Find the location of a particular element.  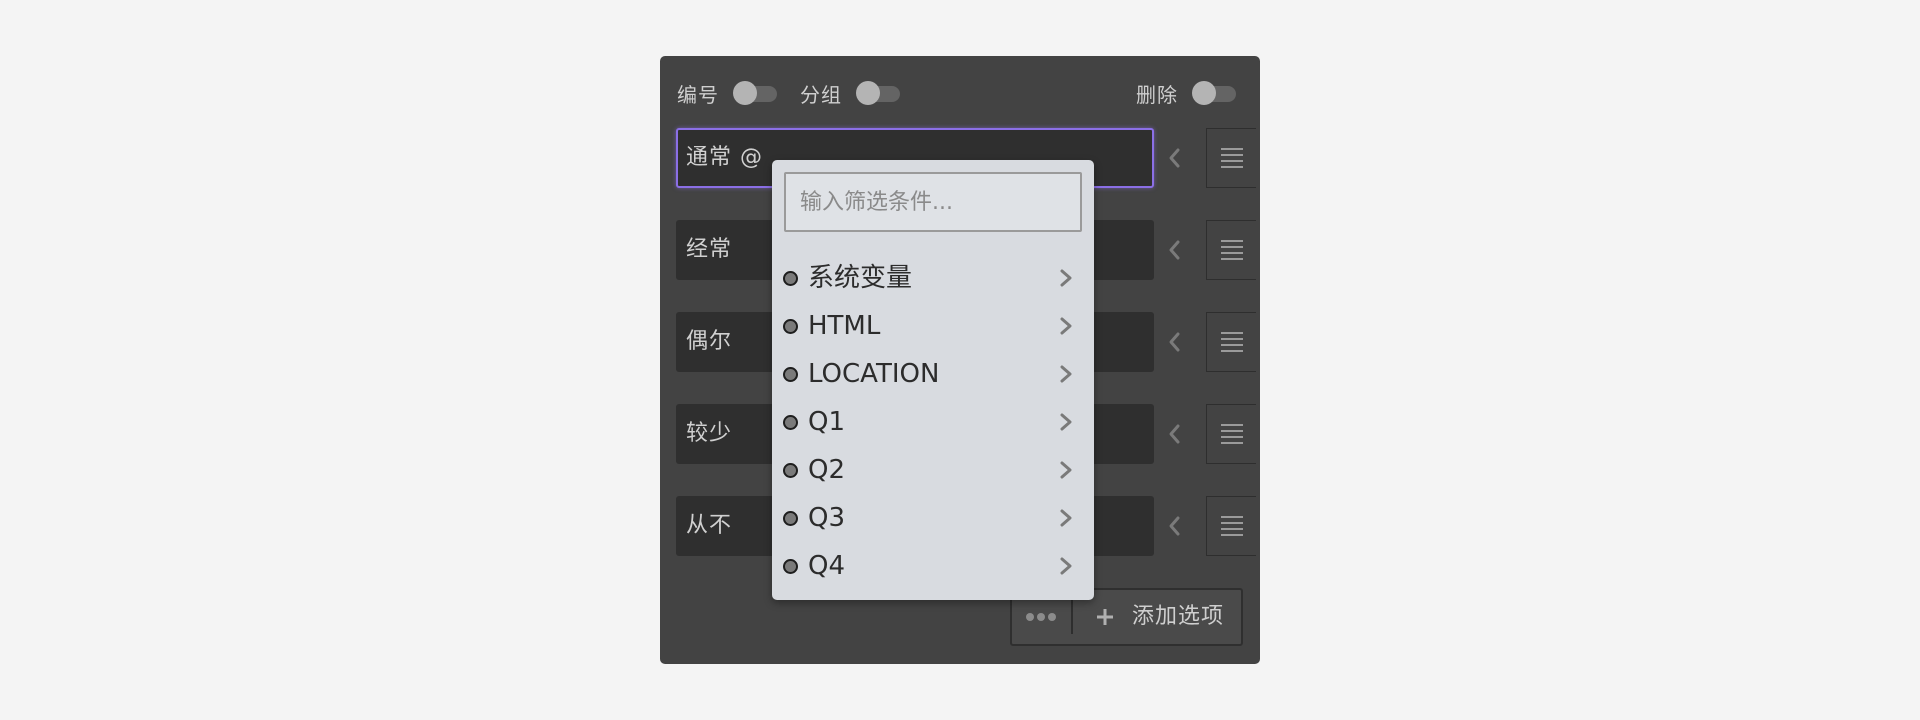

menu-item: Q4 is located at coordinates (933, 566).